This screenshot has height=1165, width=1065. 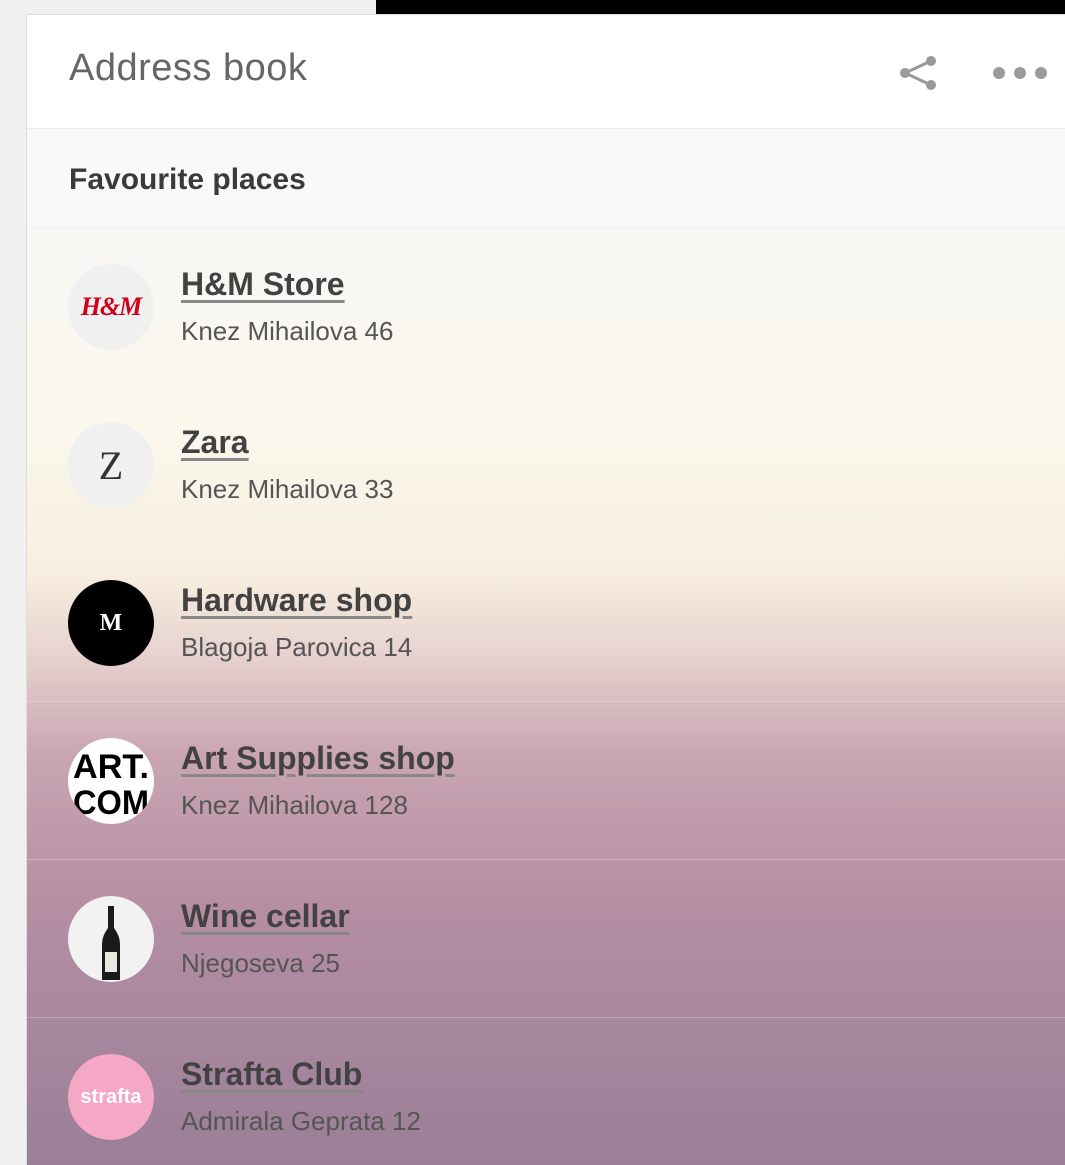 I want to click on strafta-logo-text: strafta, so click(x=111, y=1096).